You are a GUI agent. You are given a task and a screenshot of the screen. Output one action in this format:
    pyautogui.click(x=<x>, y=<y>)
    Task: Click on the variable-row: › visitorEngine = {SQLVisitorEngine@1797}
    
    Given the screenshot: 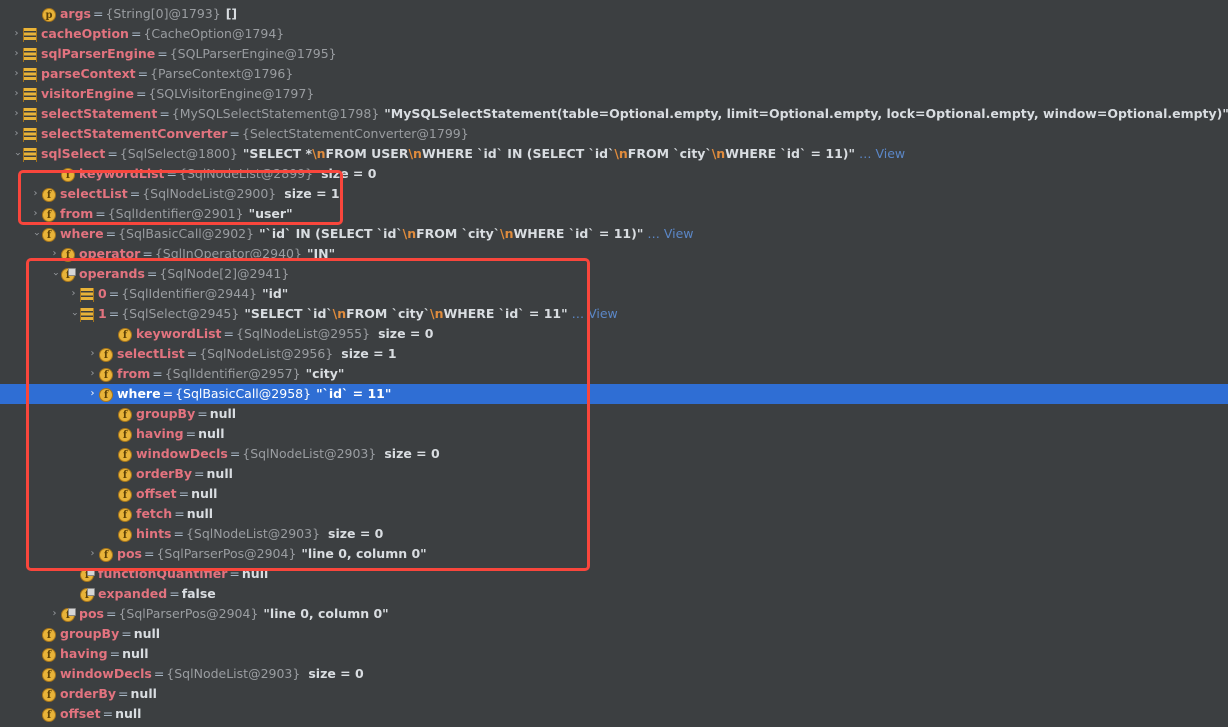 What is the action you would take?
    pyautogui.click(x=614, y=94)
    